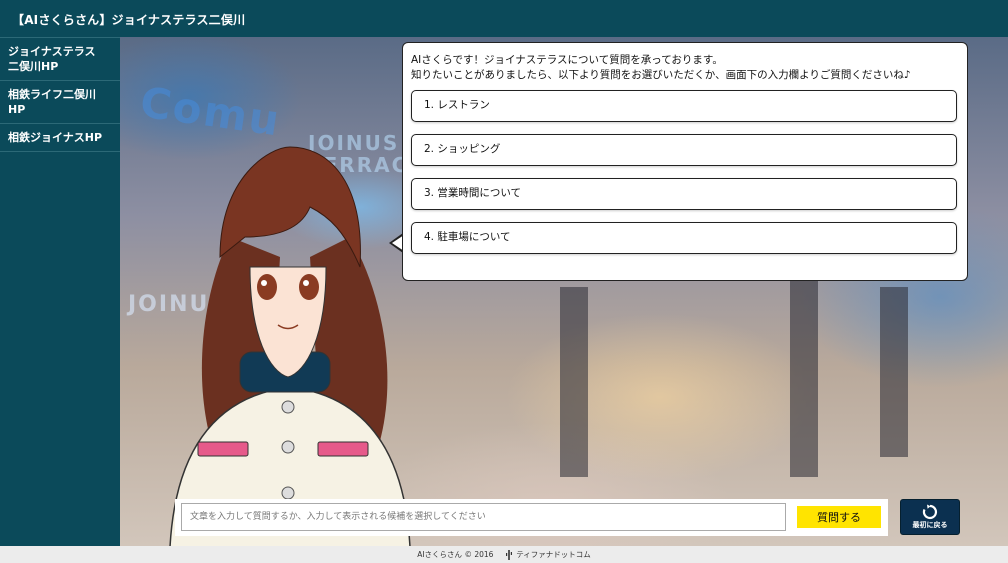  I want to click on footer: AIさくらさん © 2016 ティファナドットコム, so click(504, 554).